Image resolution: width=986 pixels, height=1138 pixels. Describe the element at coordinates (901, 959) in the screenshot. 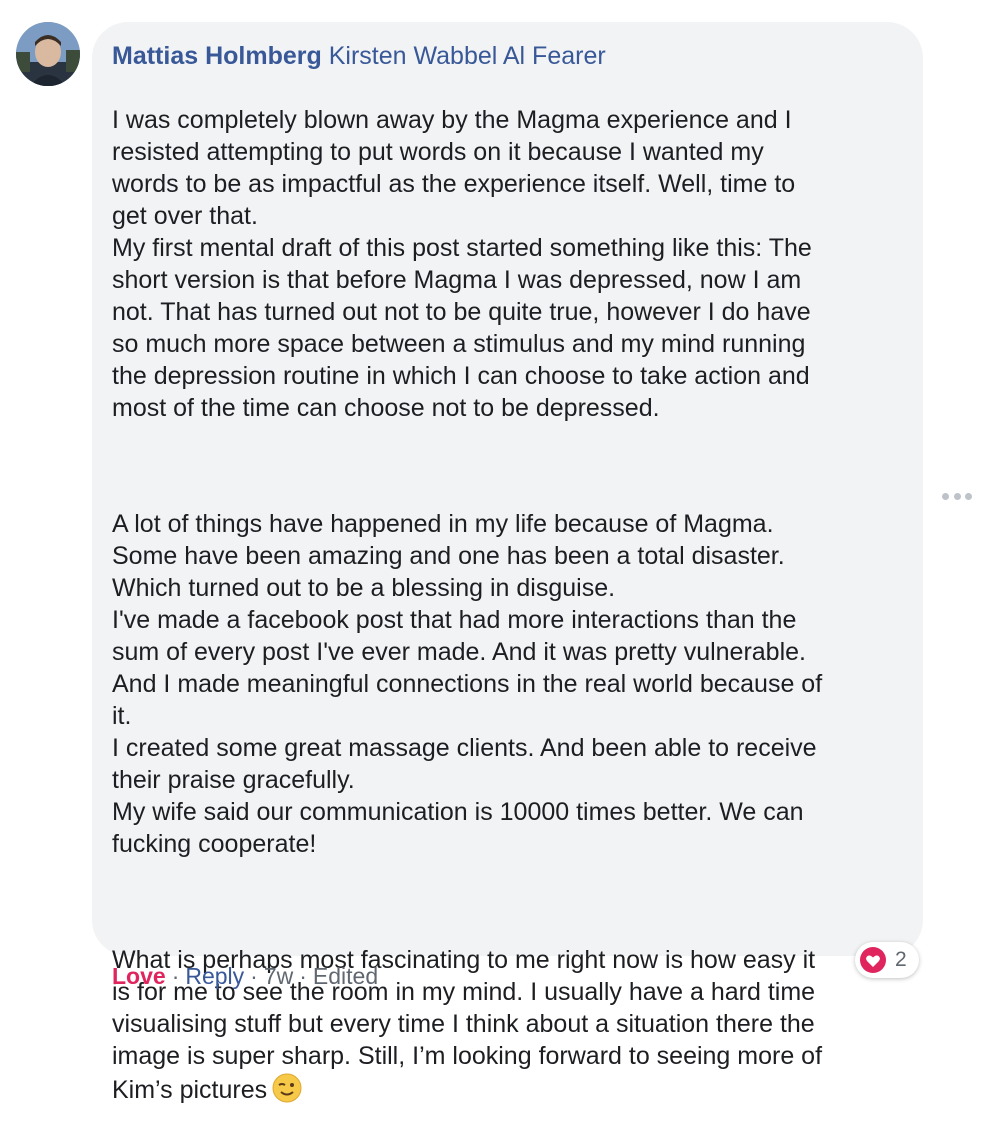

I see `reaction-count: 2` at that location.